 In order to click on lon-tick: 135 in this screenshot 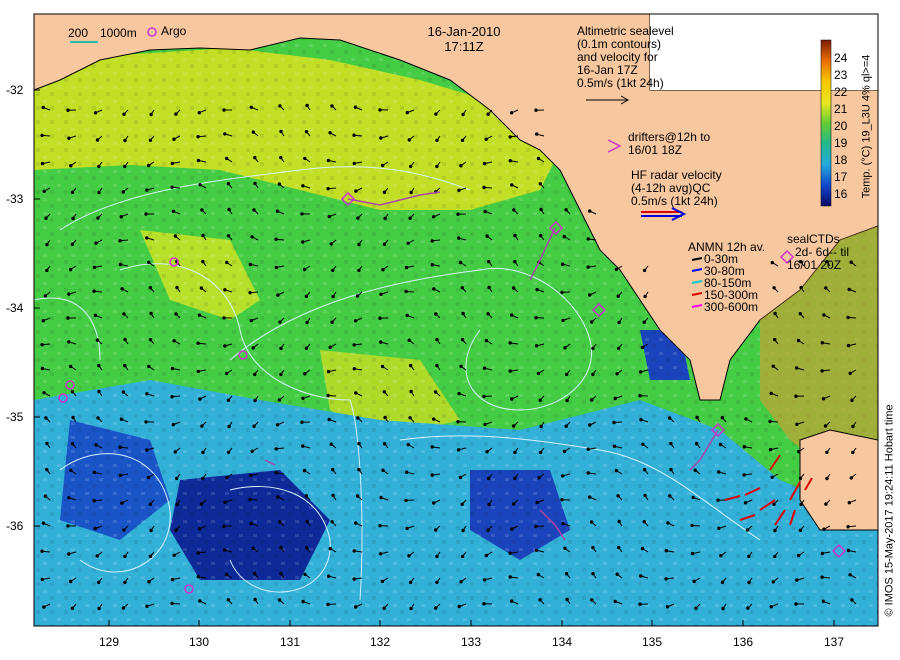, I will do `click(652, 642)`.